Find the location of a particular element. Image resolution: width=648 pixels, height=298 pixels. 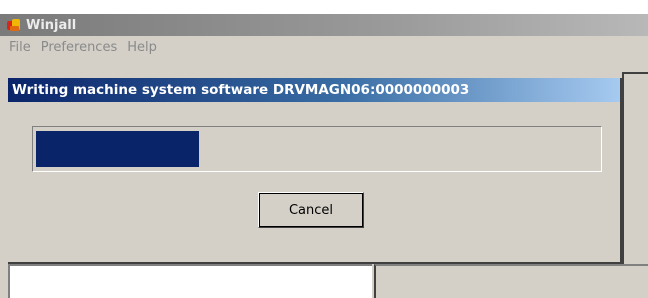

app-titlebar: Winjall is located at coordinates (324, 25).